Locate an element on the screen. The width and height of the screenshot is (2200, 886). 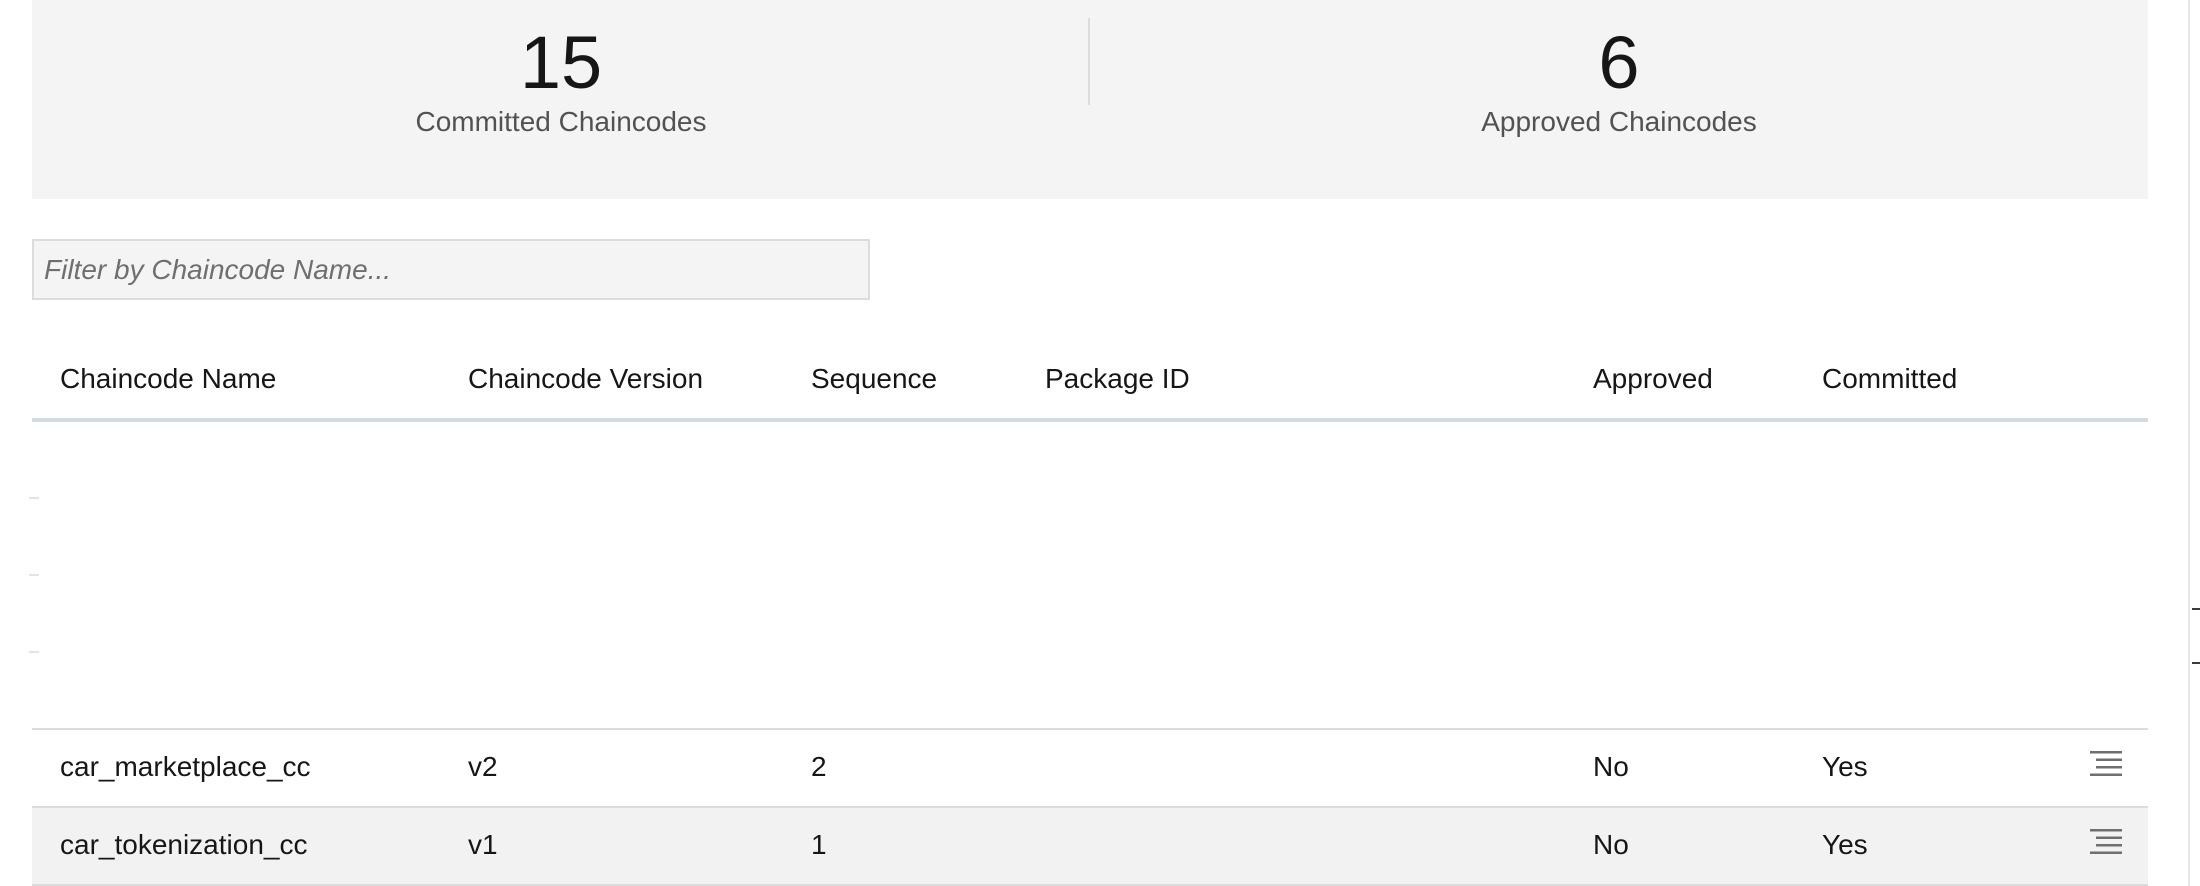
cell-chaincode-version: v1 is located at coordinates (483, 844).